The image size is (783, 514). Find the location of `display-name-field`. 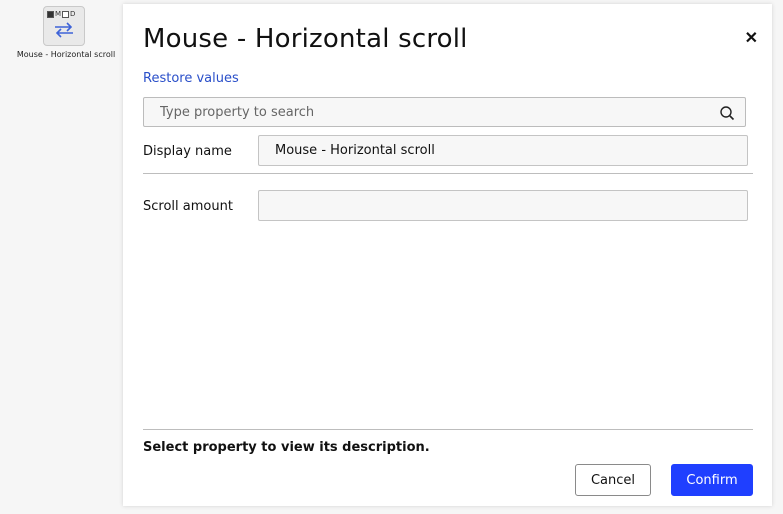

display-name-field is located at coordinates (503, 150).